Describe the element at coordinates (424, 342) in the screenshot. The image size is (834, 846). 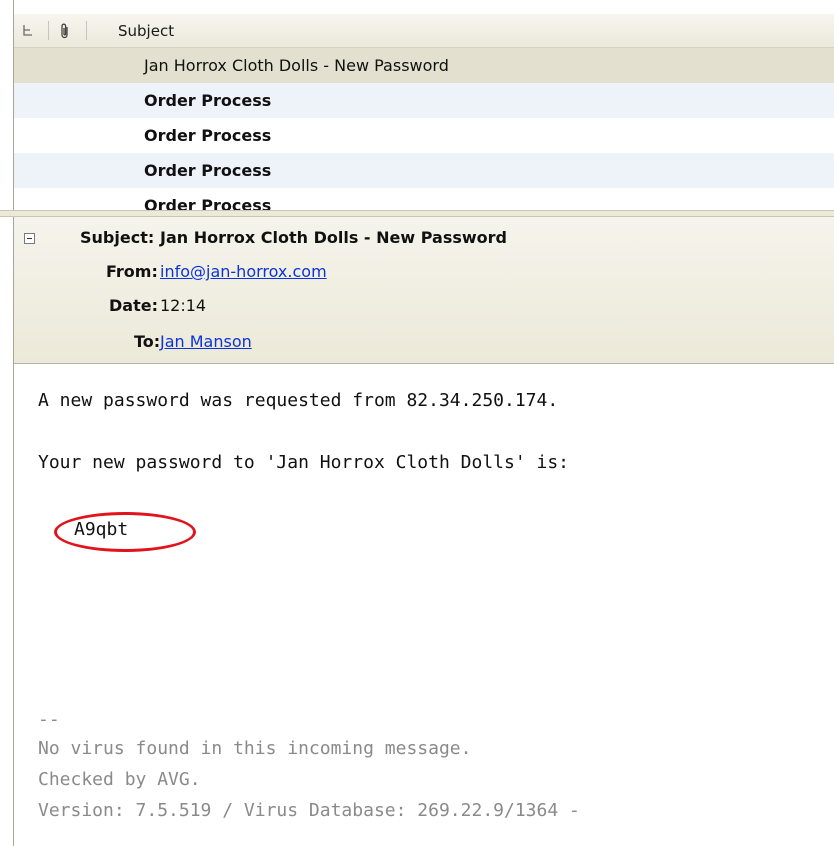
I see `to-field: To: Jan Manson` at that location.